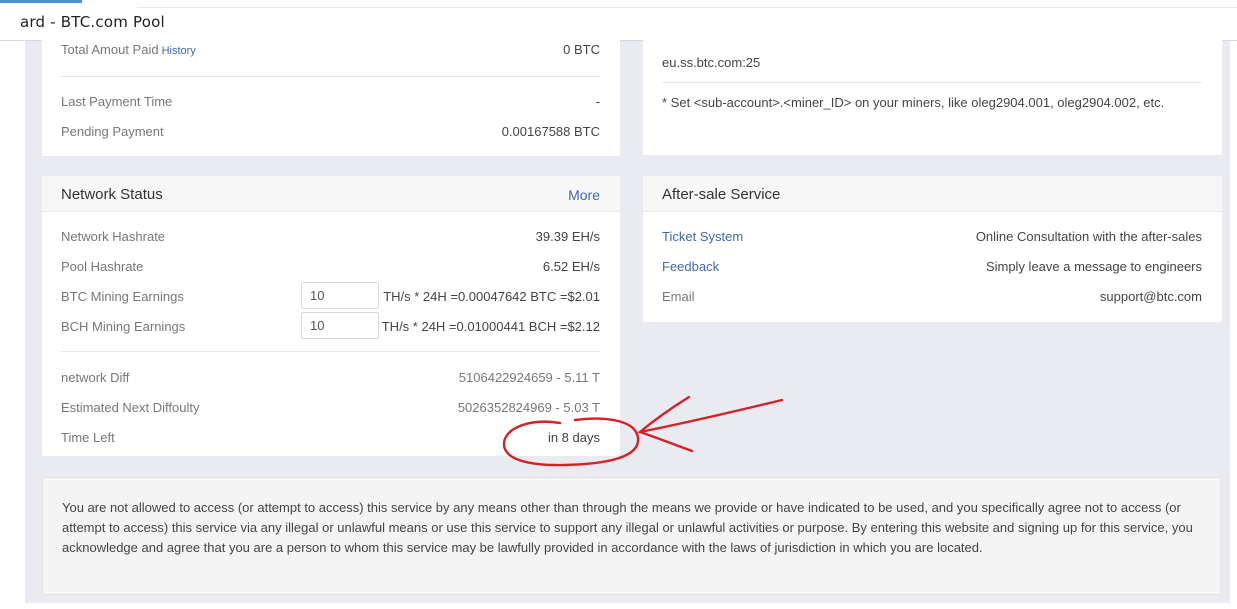  I want to click on pool-hashrate-value: 6.52 EH/s, so click(571, 266).